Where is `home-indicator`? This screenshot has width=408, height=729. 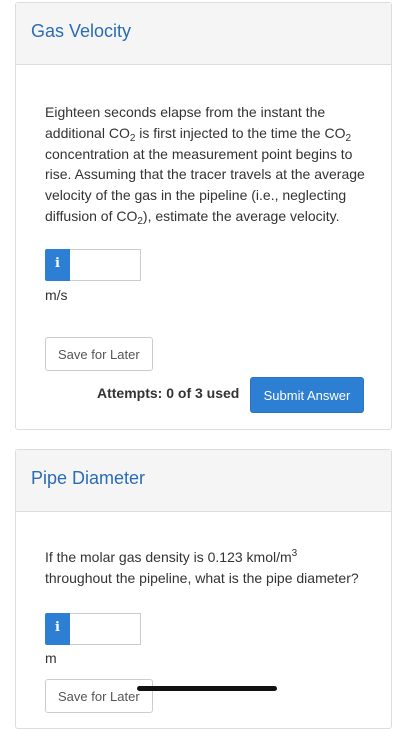
home-indicator is located at coordinates (207, 688).